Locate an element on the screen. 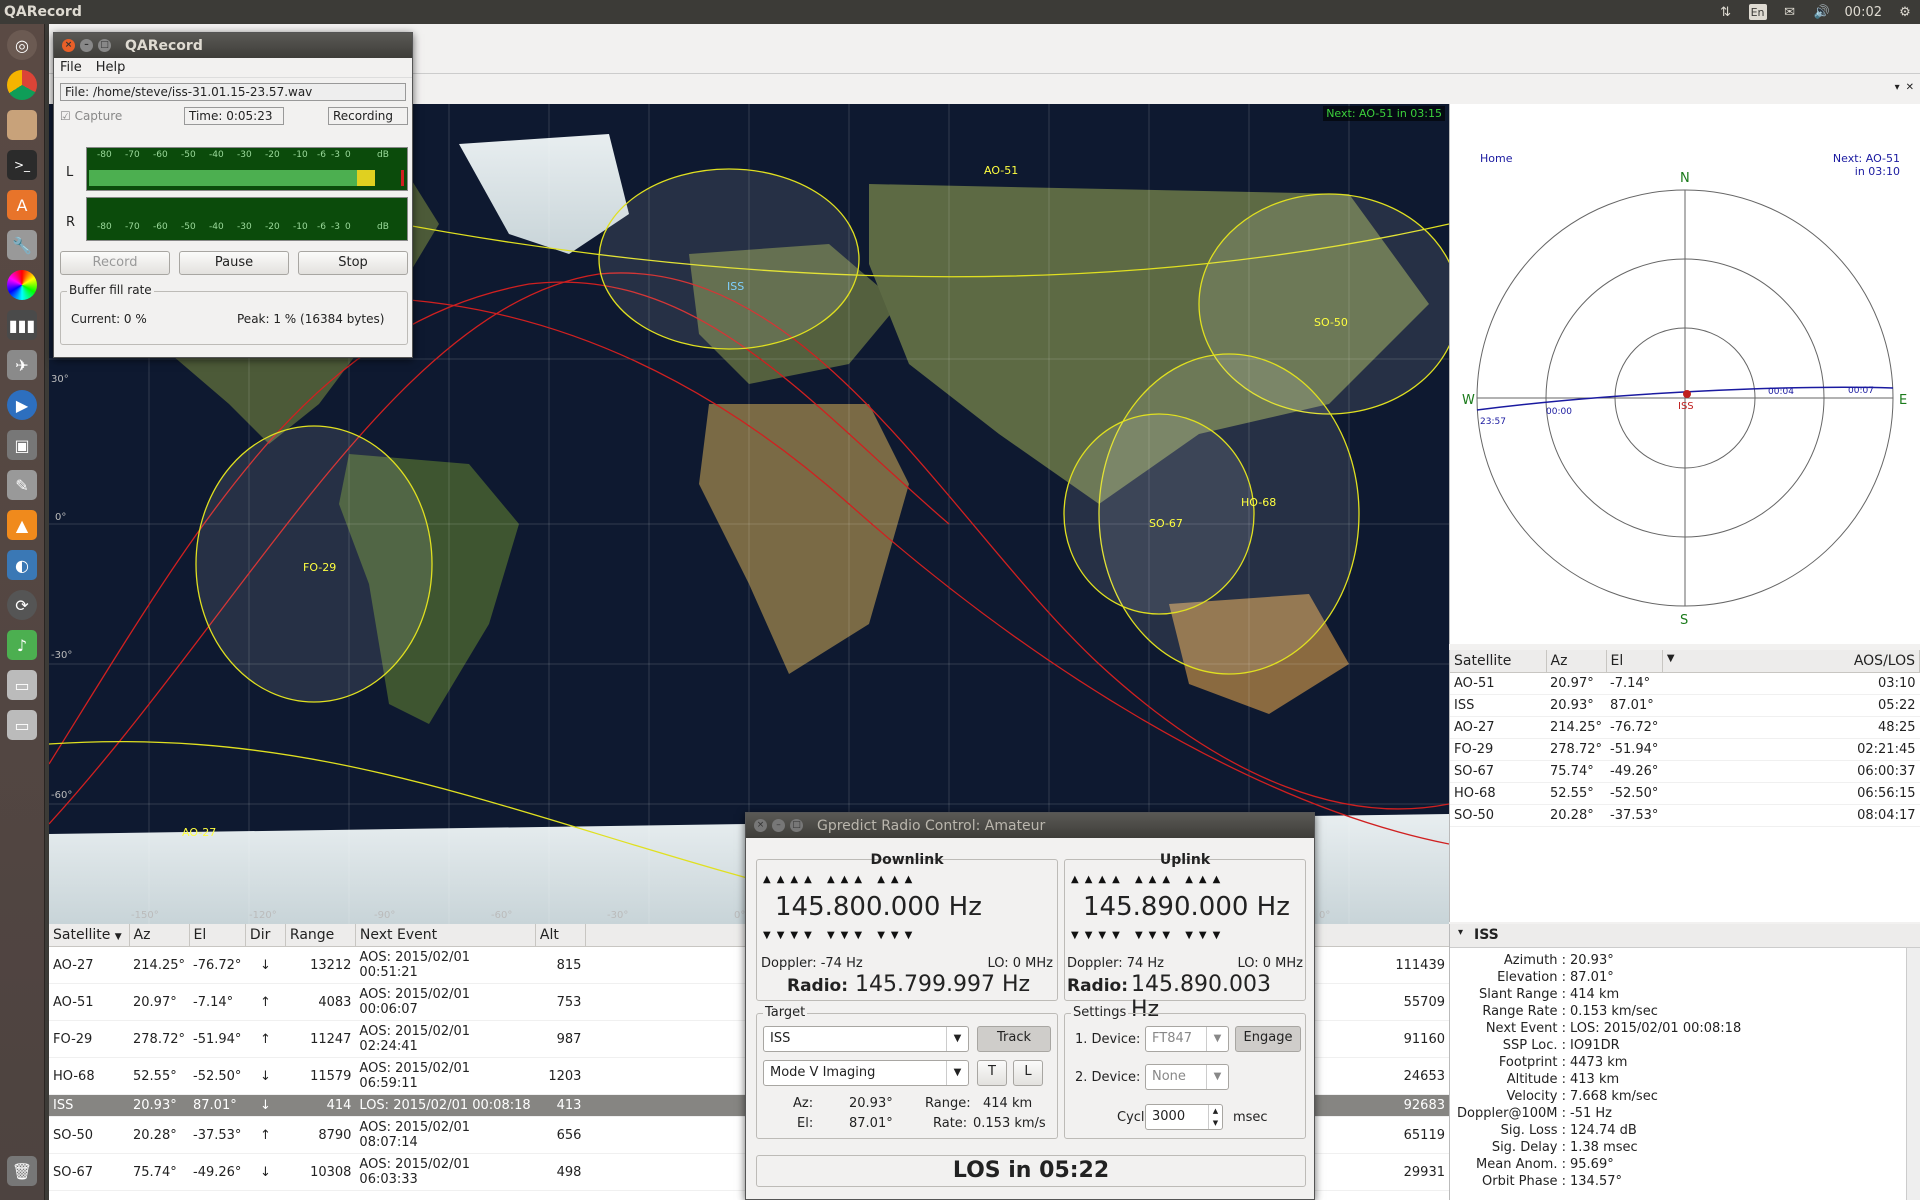 This screenshot has width=1920, height=1200. network-icon: ⇅ is located at coordinates (1726, 12).